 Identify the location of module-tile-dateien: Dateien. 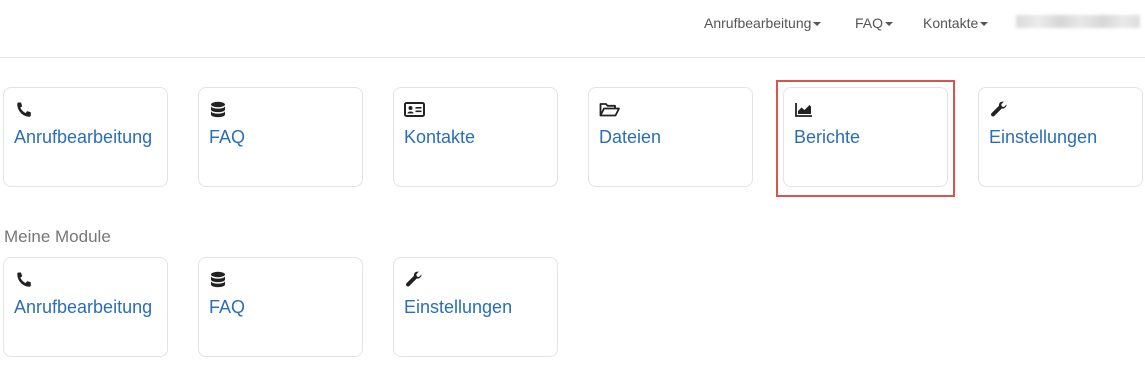
(670, 137).